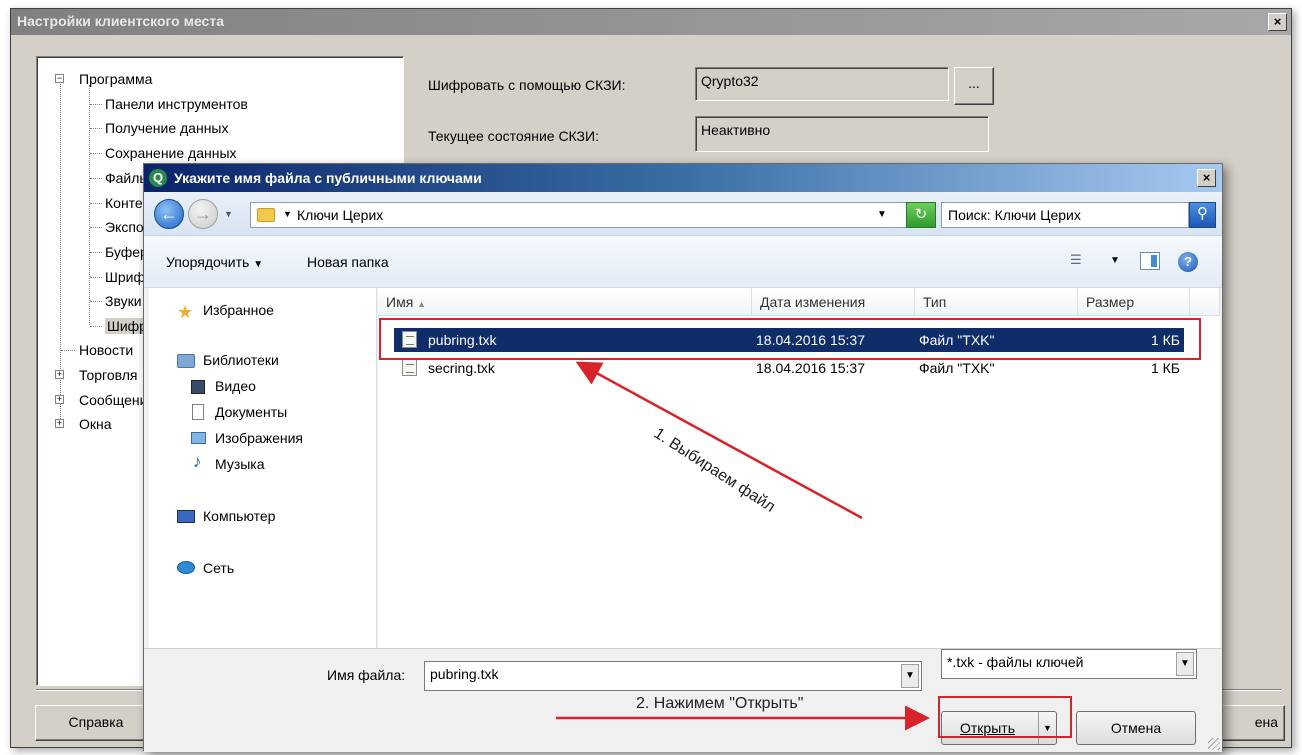  What do you see at coordinates (719, 440) in the screenshot?
I see `arrow-to-file` at bounding box center [719, 440].